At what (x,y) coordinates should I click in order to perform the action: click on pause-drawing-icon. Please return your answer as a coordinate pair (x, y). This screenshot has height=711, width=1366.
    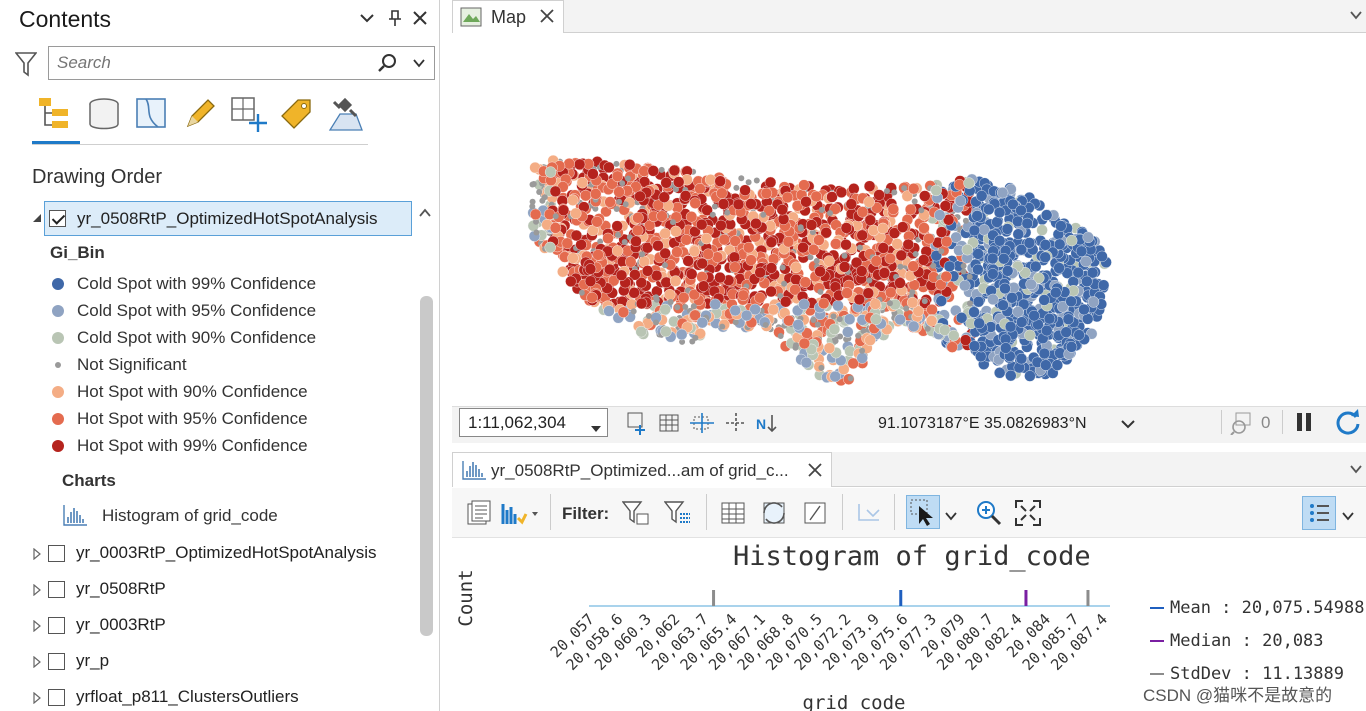
    Looking at the image, I should click on (1304, 424).